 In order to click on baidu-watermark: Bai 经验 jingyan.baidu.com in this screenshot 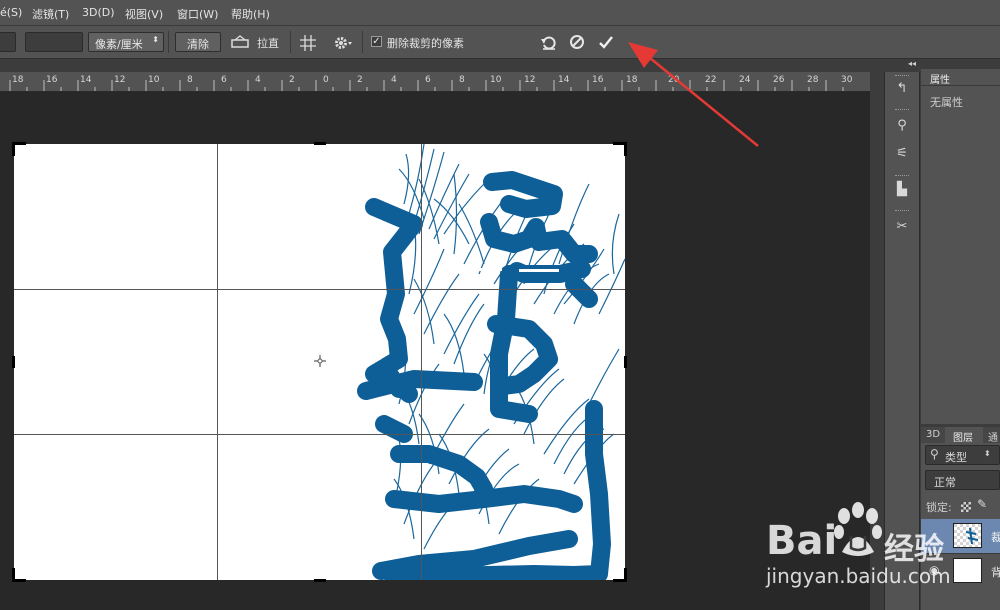, I will do `click(883, 552)`.